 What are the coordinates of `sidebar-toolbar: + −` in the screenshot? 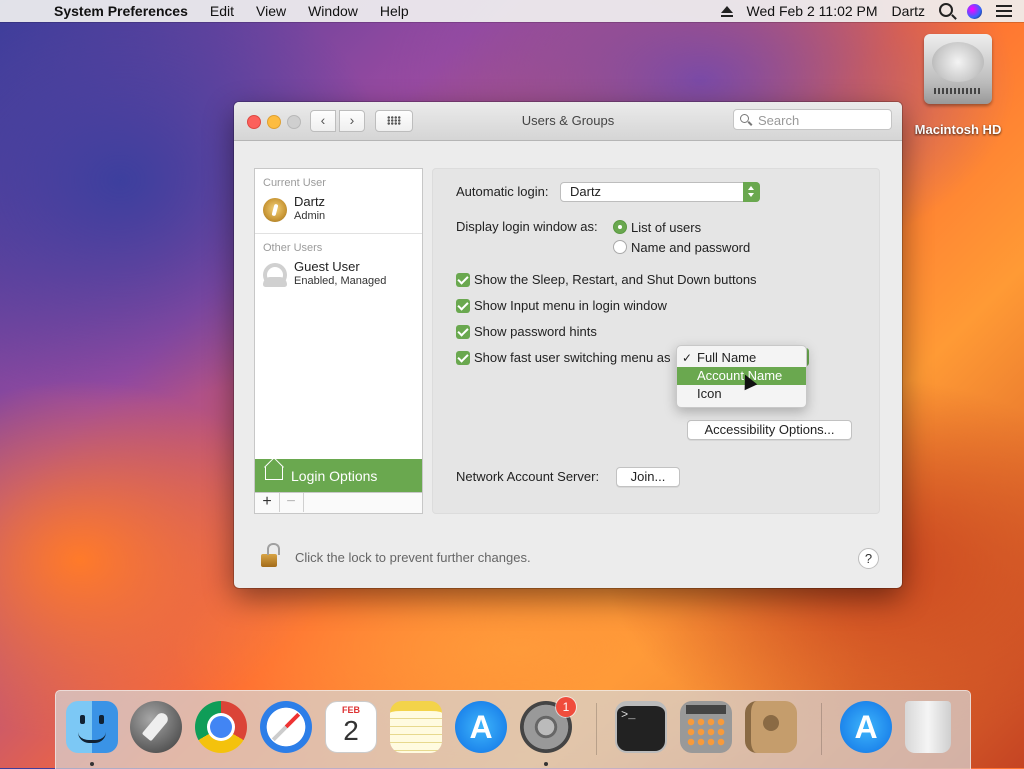 It's located at (338, 502).